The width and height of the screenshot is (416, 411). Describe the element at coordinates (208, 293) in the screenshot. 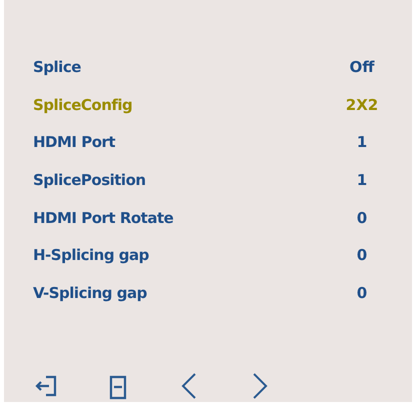

I see `menu-item: V-Splicing gap 0` at that location.